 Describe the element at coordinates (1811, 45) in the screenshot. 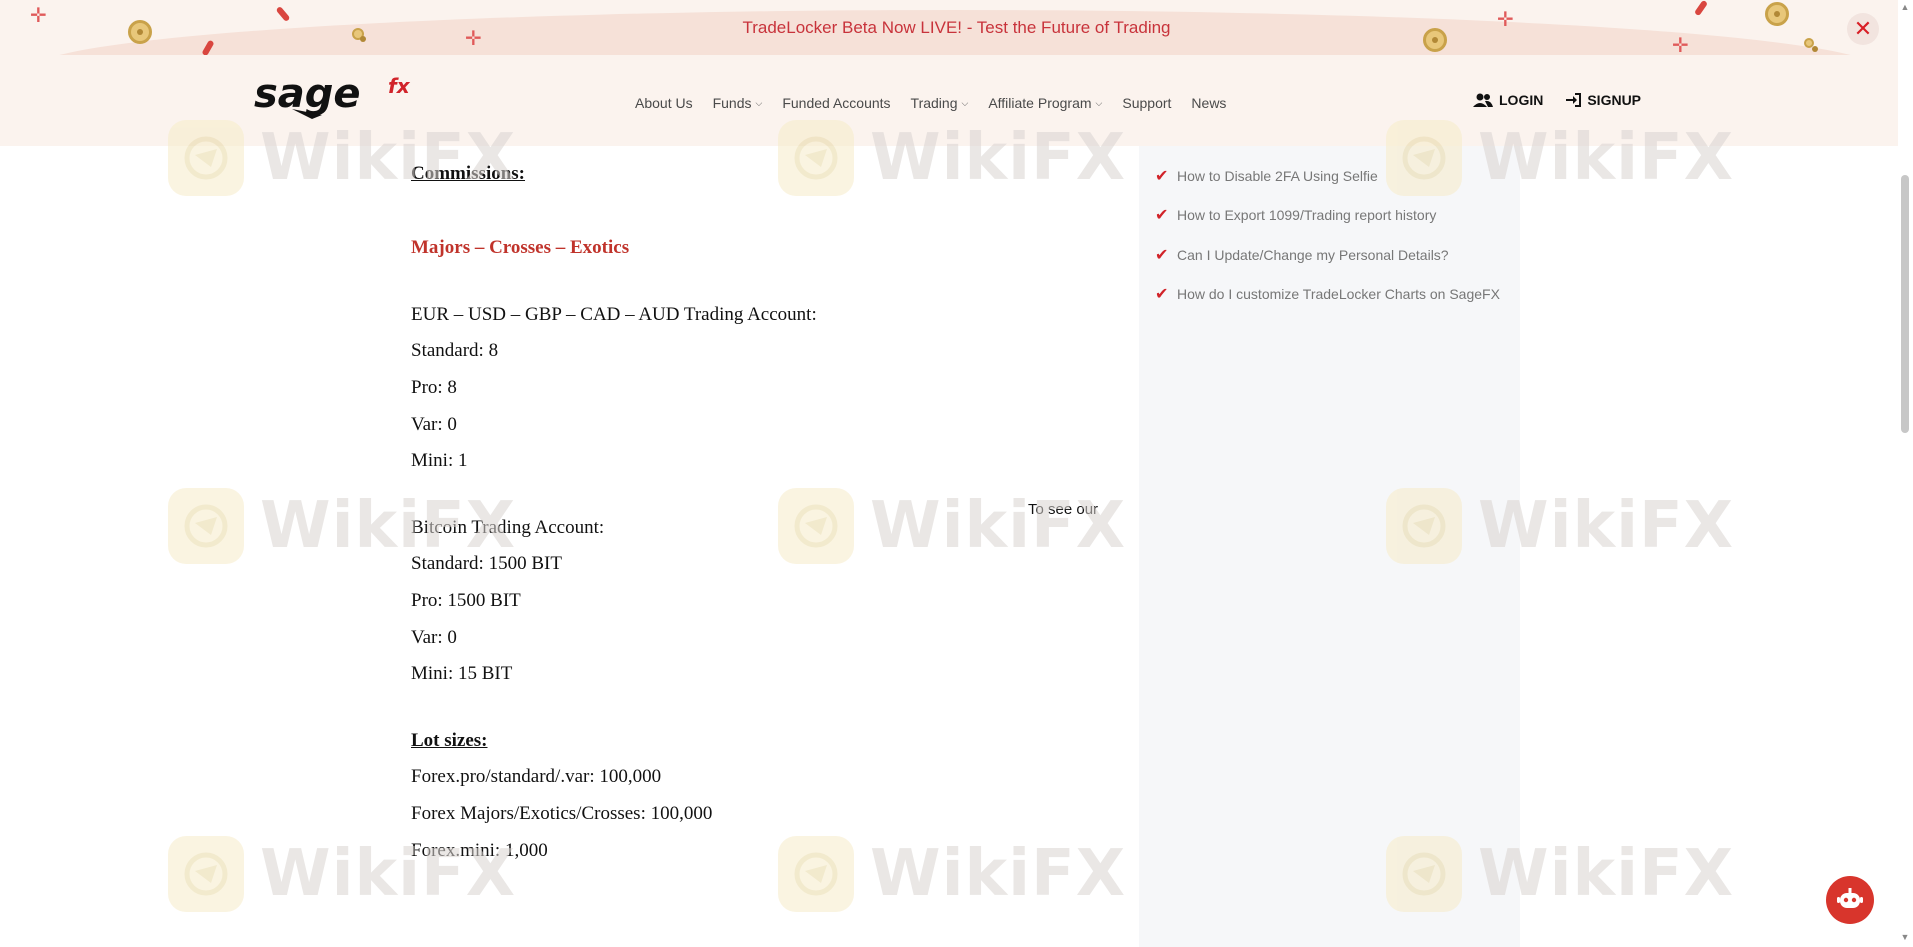

I see `coin-icon` at that location.